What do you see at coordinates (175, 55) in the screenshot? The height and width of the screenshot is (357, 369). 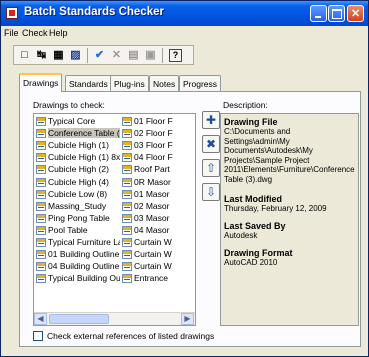 I see `help-icon: ?` at bounding box center [175, 55].